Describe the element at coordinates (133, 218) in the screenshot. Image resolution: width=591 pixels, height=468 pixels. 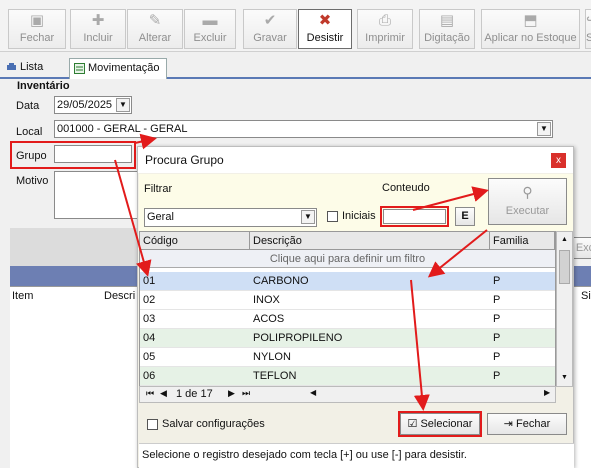
I see `arrow-to-filter-row` at that location.